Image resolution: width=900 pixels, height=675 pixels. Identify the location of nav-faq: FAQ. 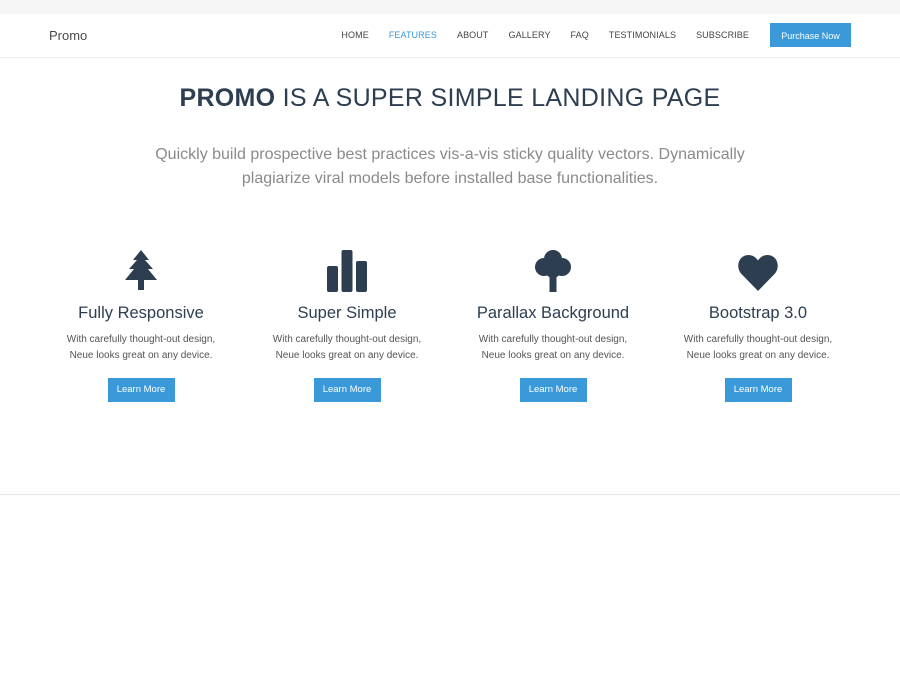
(580, 35).